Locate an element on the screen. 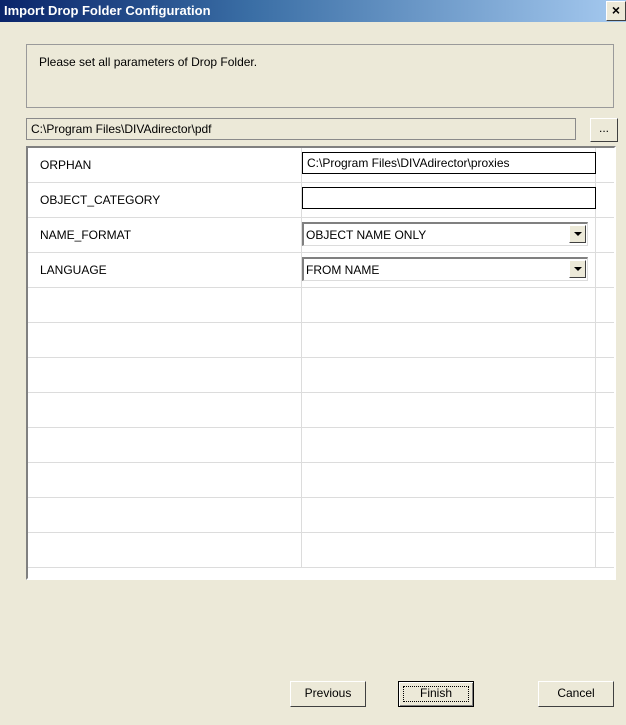 This screenshot has height=725, width=626. drop-folder-path-field: C:\Program Files\DIVAdirector\pdf is located at coordinates (301, 129).